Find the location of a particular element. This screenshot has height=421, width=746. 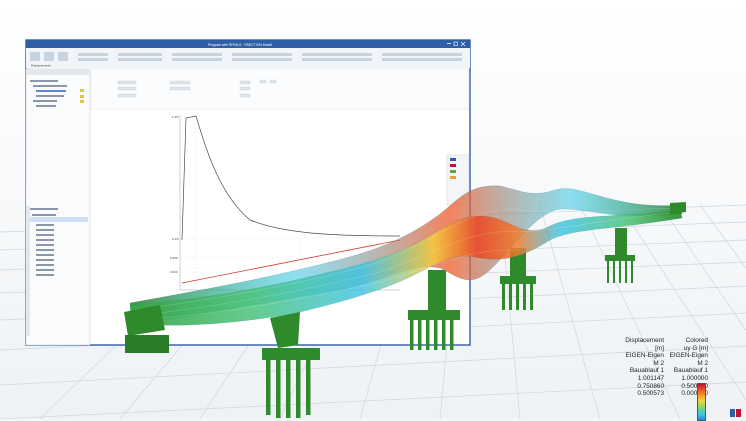

chart-tick-a: 0.395 is located at coordinates (174, 258).